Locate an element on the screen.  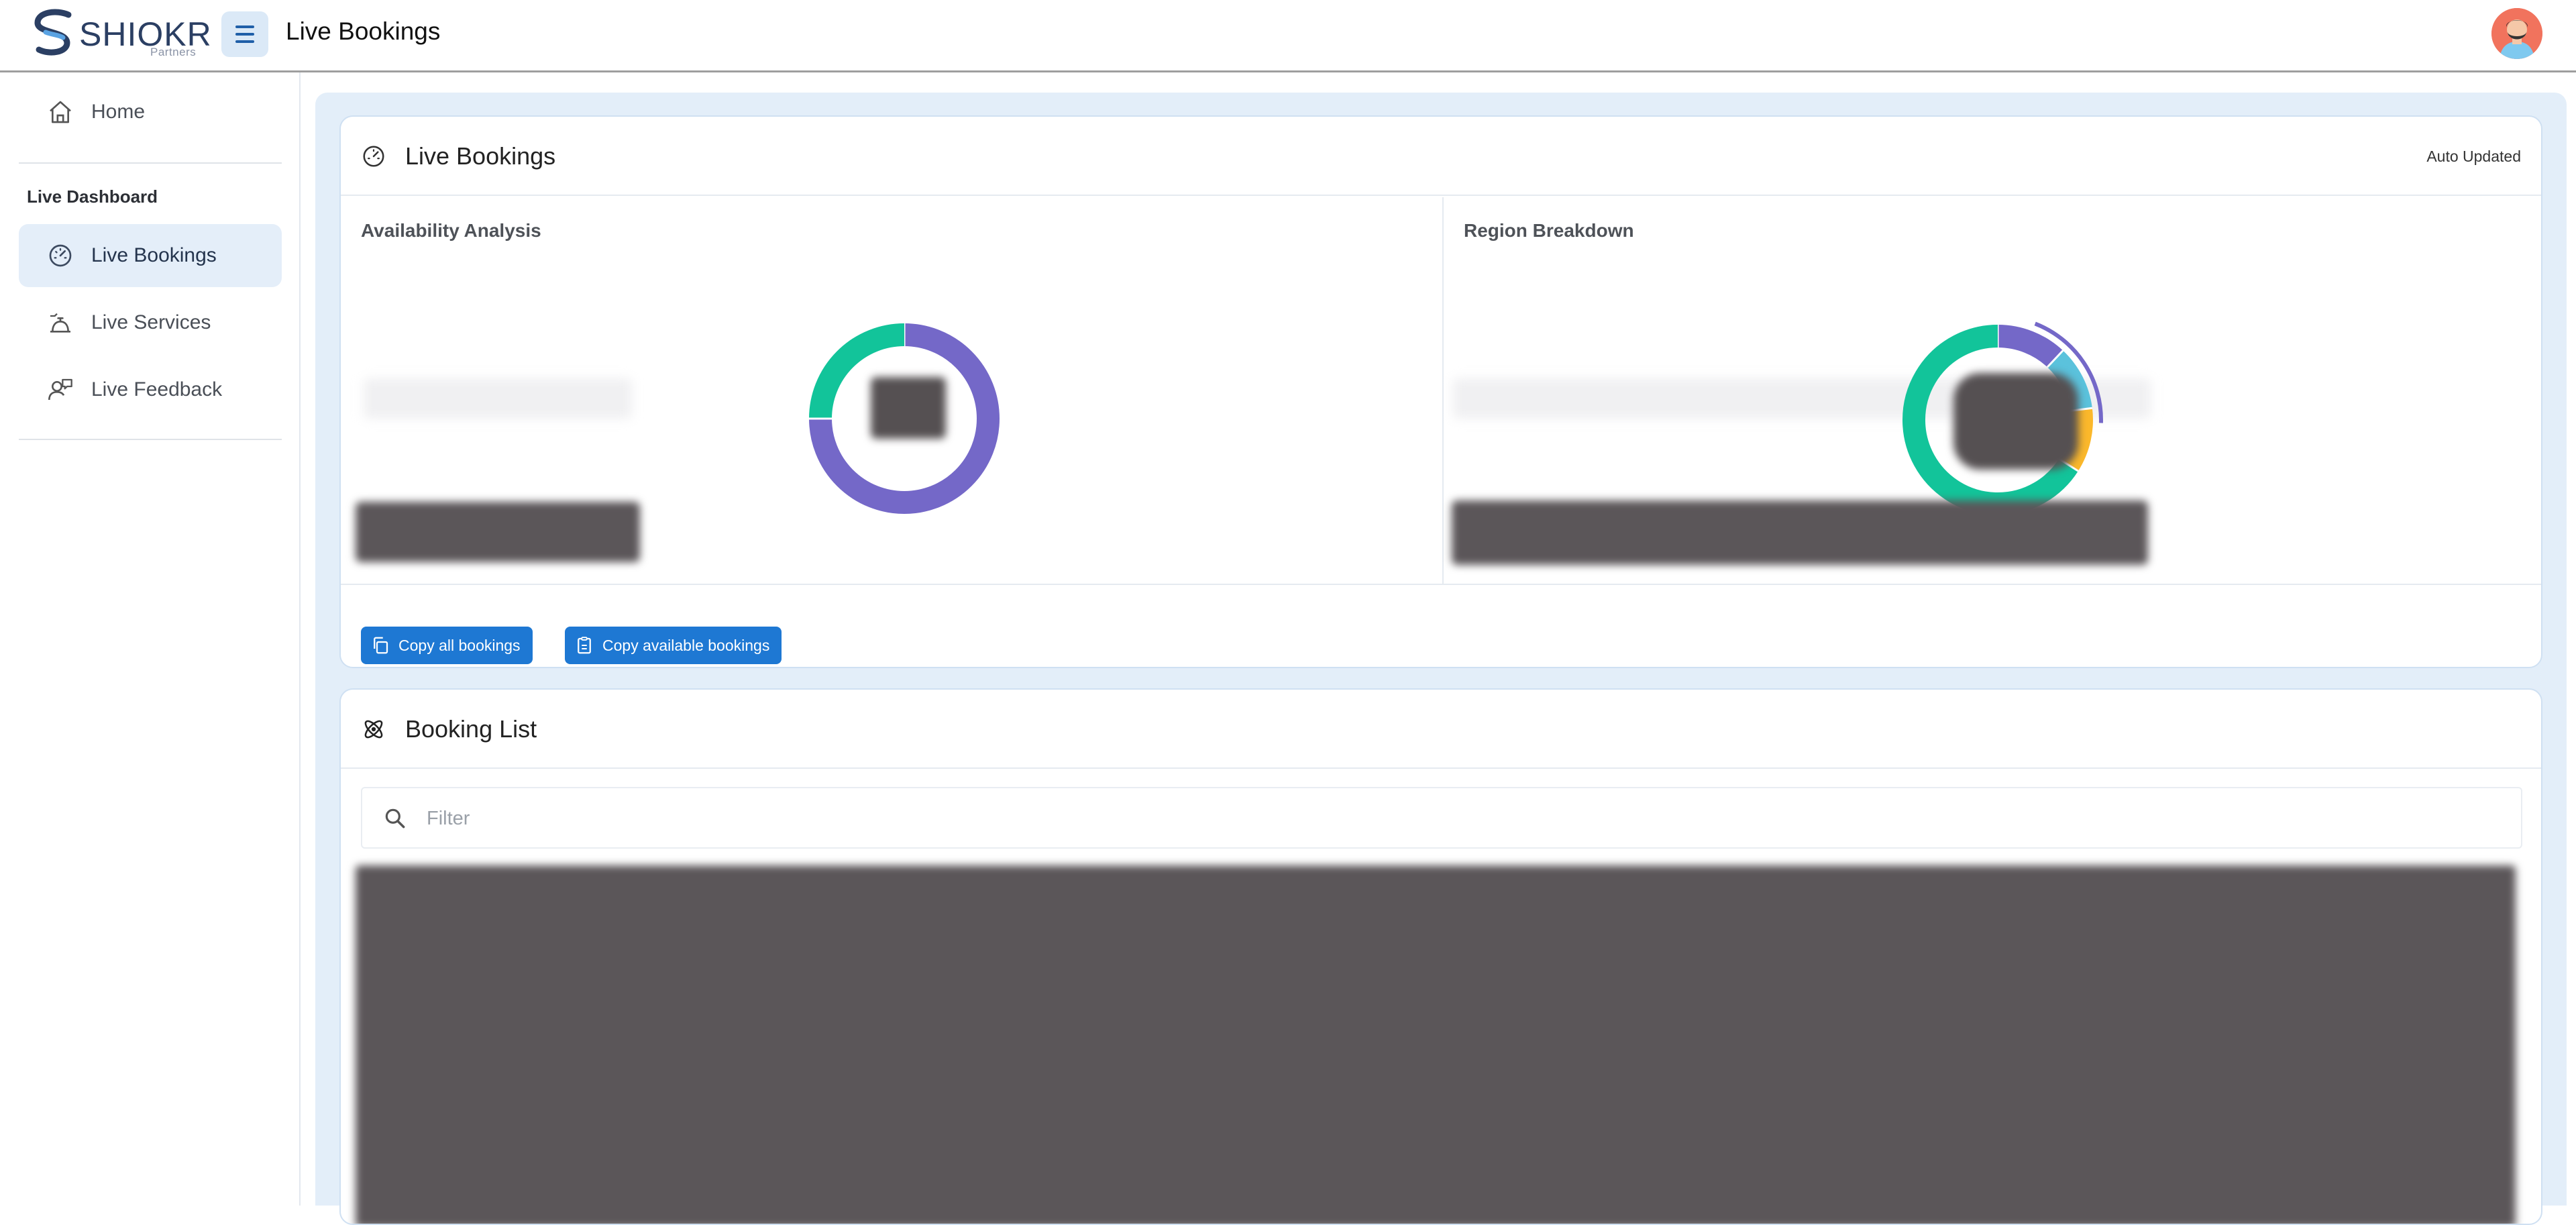
sidebar-item-live-services: Live Services is located at coordinates (150, 322).